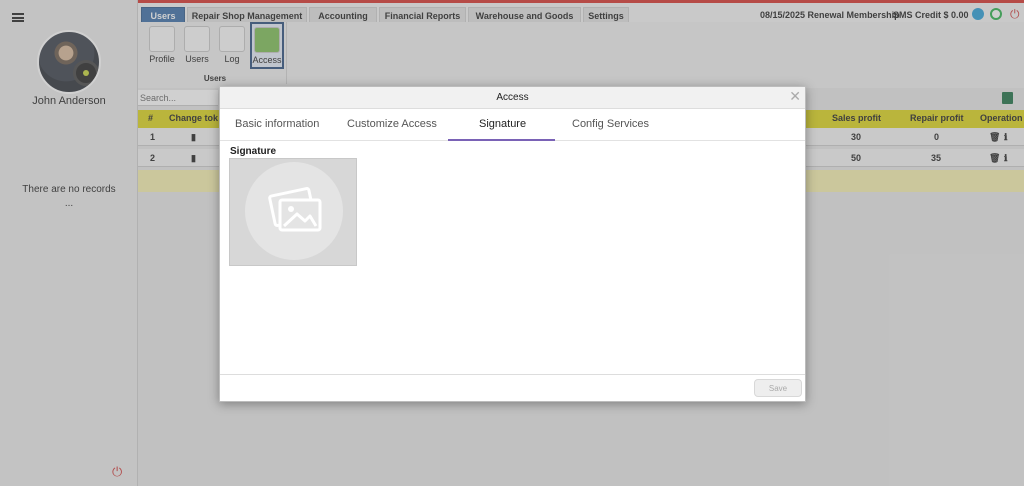 The height and width of the screenshot is (486, 1024). Describe the element at coordinates (778, 388) in the screenshot. I see `save-button: Save` at that location.